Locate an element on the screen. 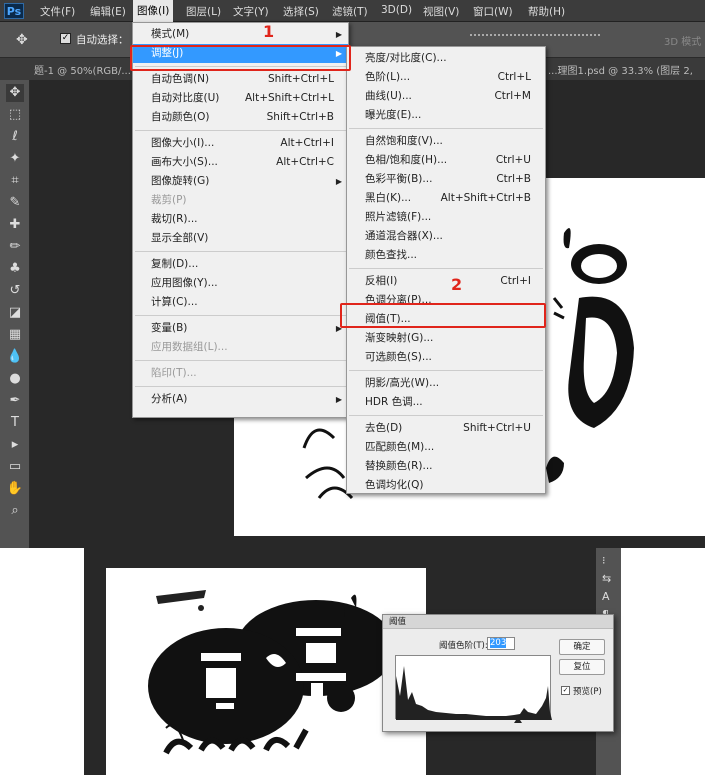 Image resolution: width=705 pixels, height=775 pixels. menu-filter: 滤镜(T) is located at coordinates (350, 11).